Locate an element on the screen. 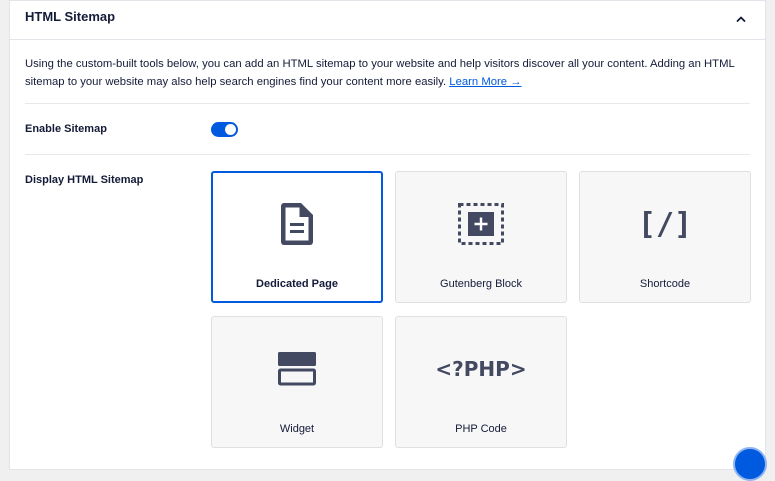 The height and width of the screenshot is (481, 775). learn-more-link: Learn More → is located at coordinates (485, 82).